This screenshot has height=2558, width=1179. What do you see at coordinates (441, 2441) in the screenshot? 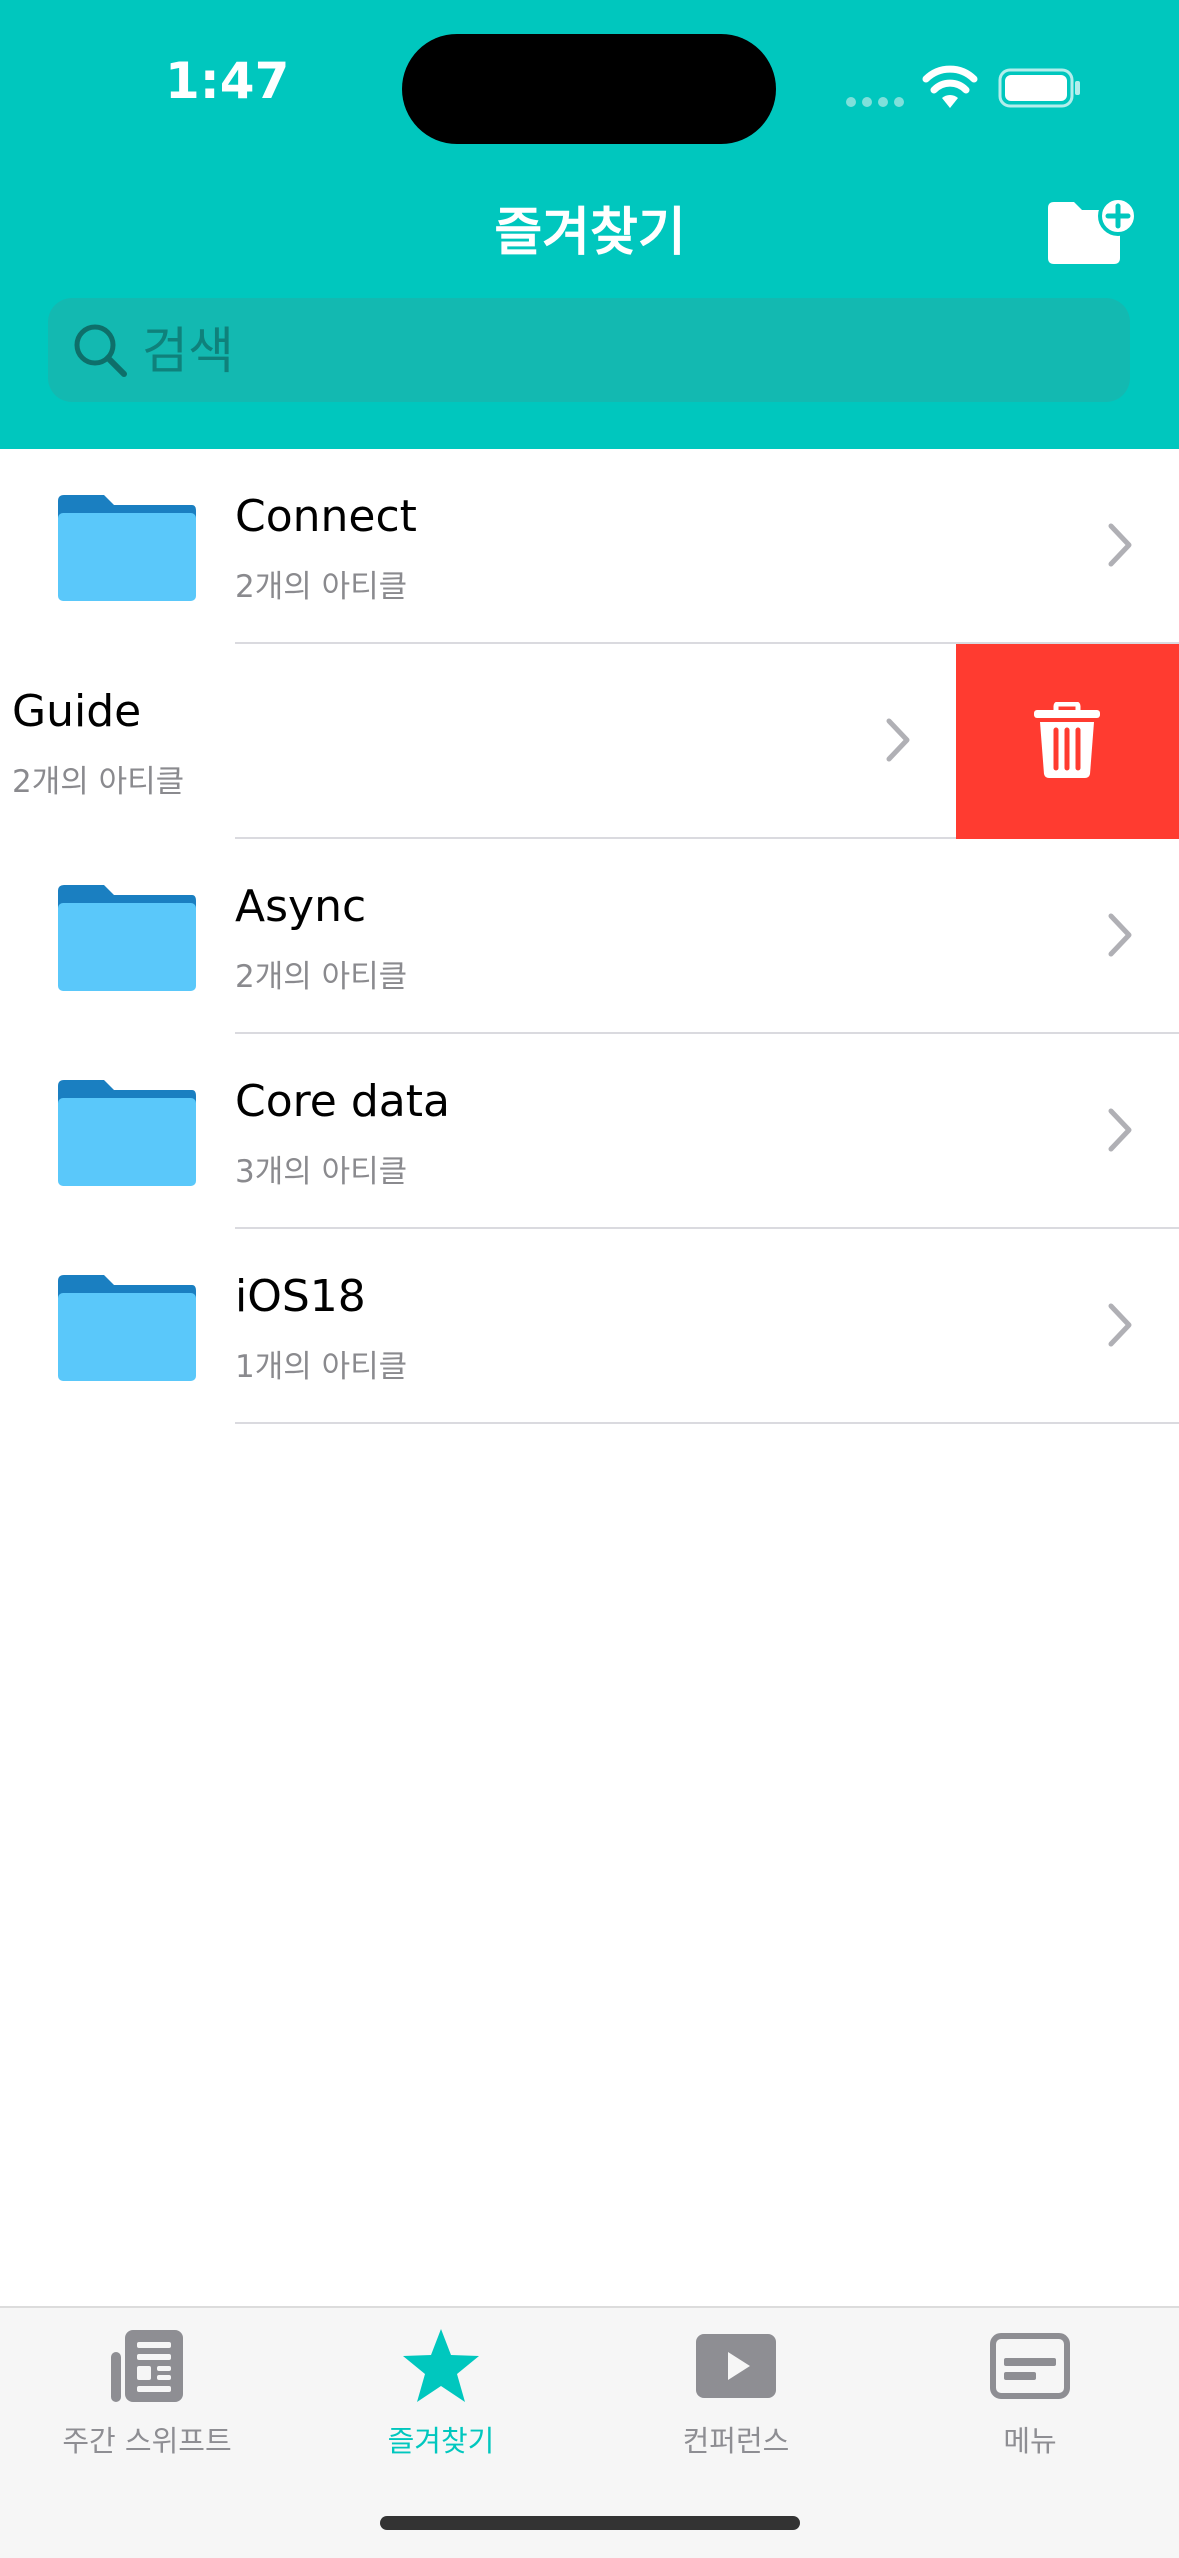
I see `tab-label: 즐겨찾기` at bounding box center [441, 2441].